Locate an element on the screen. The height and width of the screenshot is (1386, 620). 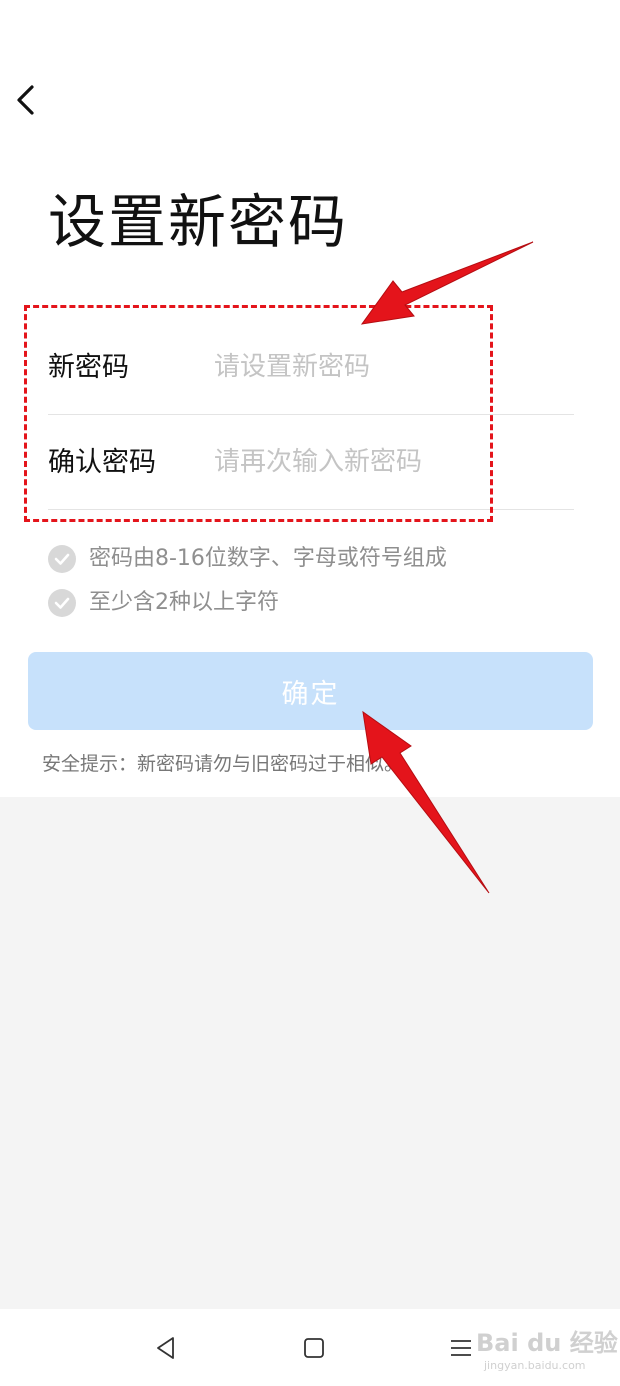
watermark-logo: Bai du 经验 is located at coordinates (547, 1343).